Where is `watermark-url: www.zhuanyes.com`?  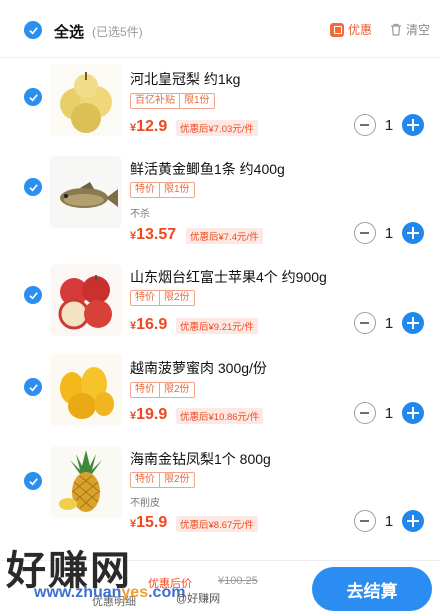
watermark-url: www.zhuanyes.com is located at coordinates (110, 592).